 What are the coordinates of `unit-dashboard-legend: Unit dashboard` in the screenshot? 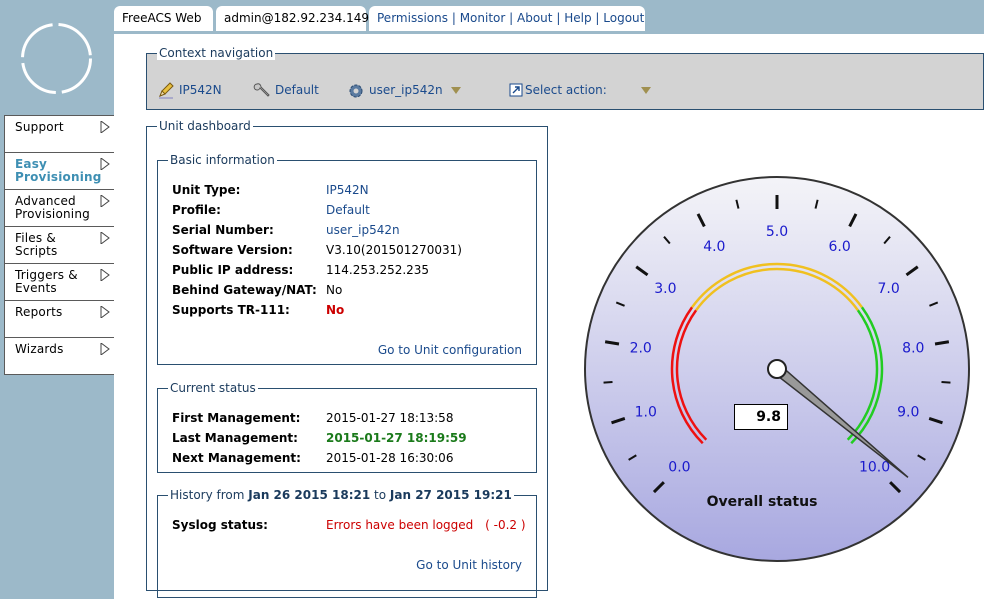 It's located at (205, 126).